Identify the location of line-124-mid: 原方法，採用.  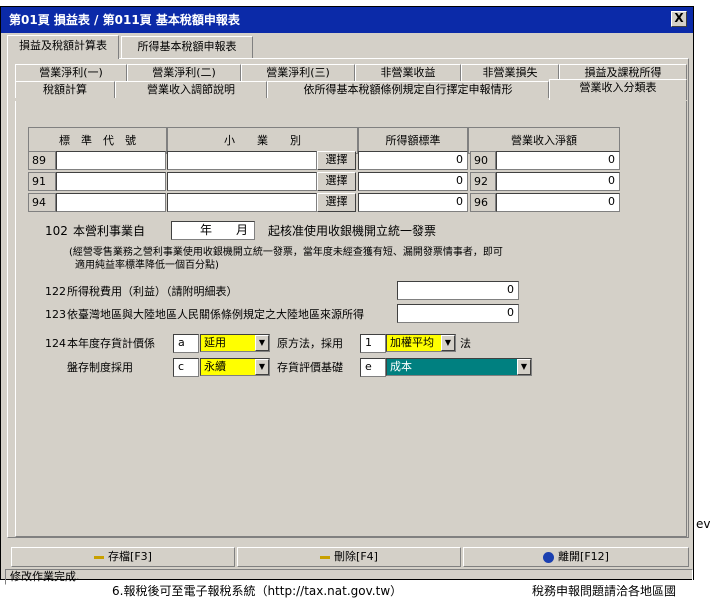
(310, 343).